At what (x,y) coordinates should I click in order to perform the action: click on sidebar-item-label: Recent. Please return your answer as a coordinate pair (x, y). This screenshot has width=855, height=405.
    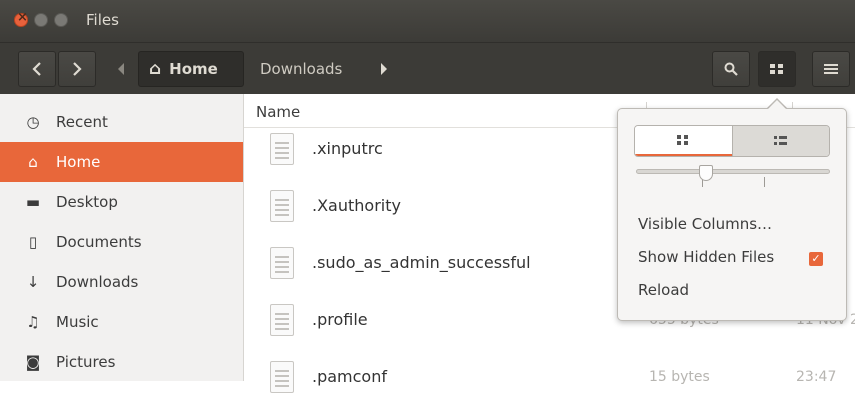
    Looking at the image, I should click on (82, 122).